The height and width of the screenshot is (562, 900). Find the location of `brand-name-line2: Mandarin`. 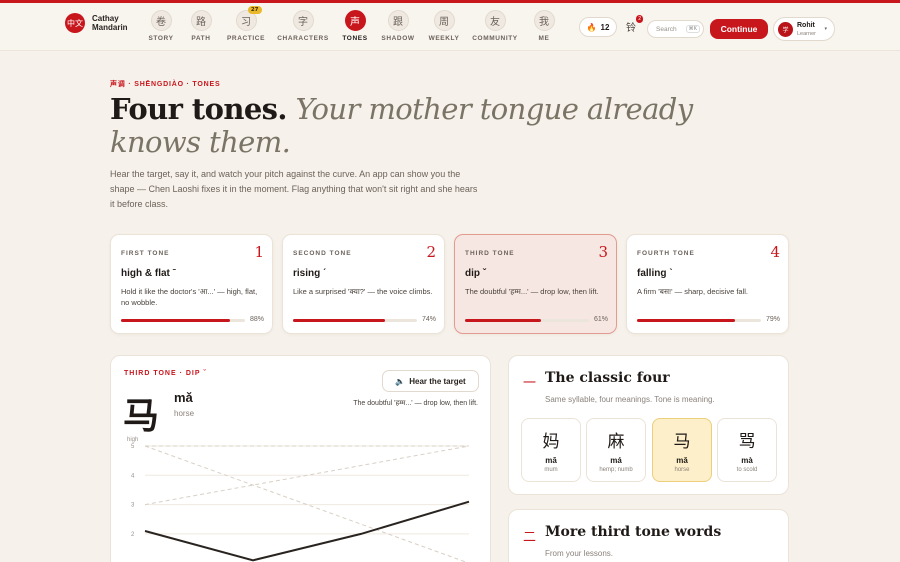

brand-name-line2: Mandarin is located at coordinates (110, 27).